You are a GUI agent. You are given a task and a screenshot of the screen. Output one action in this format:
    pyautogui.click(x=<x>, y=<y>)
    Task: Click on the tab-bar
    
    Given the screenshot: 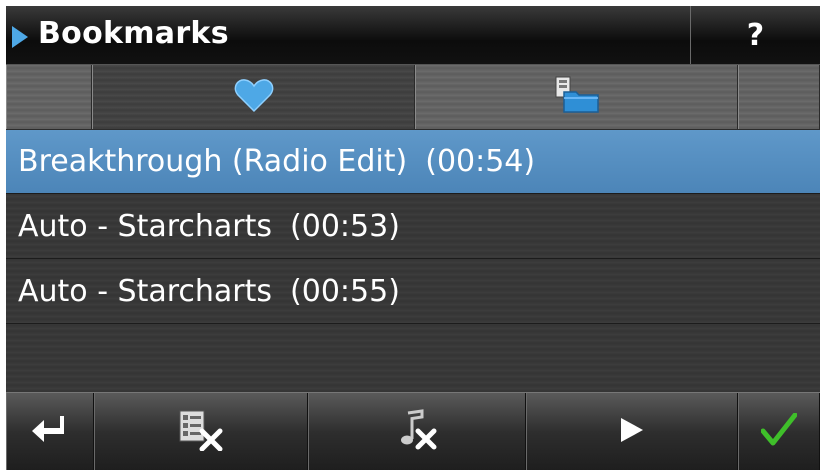 What is the action you would take?
    pyautogui.click(x=413, y=97)
    